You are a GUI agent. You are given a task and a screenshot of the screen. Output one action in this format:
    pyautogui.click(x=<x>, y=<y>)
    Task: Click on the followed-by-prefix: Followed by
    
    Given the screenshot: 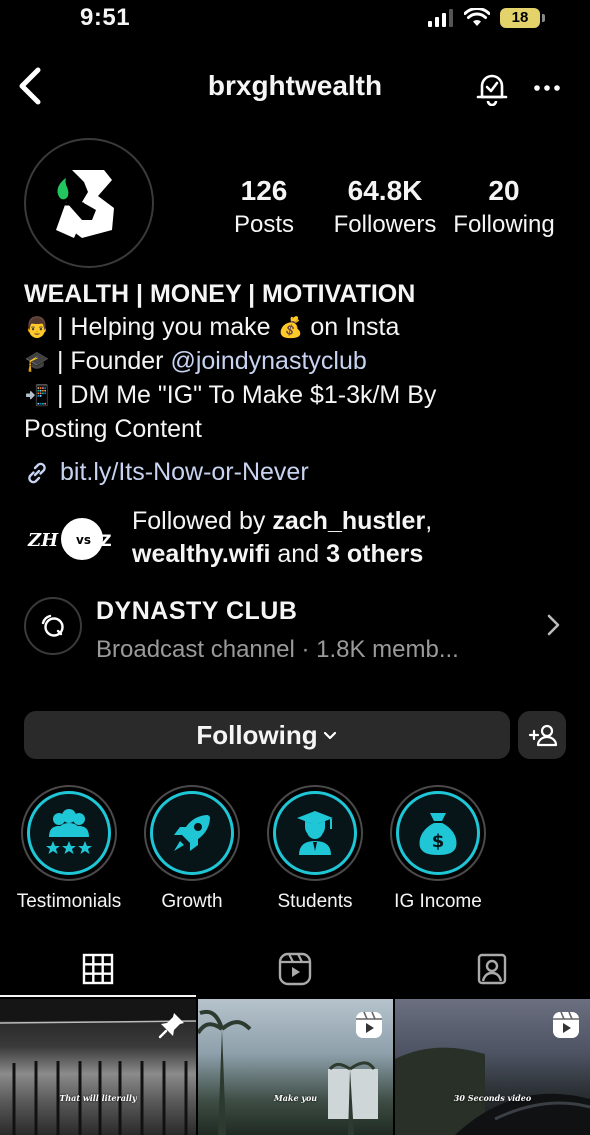 What is the action you would take?
    pyautogui.click(x=202, y=521)
    